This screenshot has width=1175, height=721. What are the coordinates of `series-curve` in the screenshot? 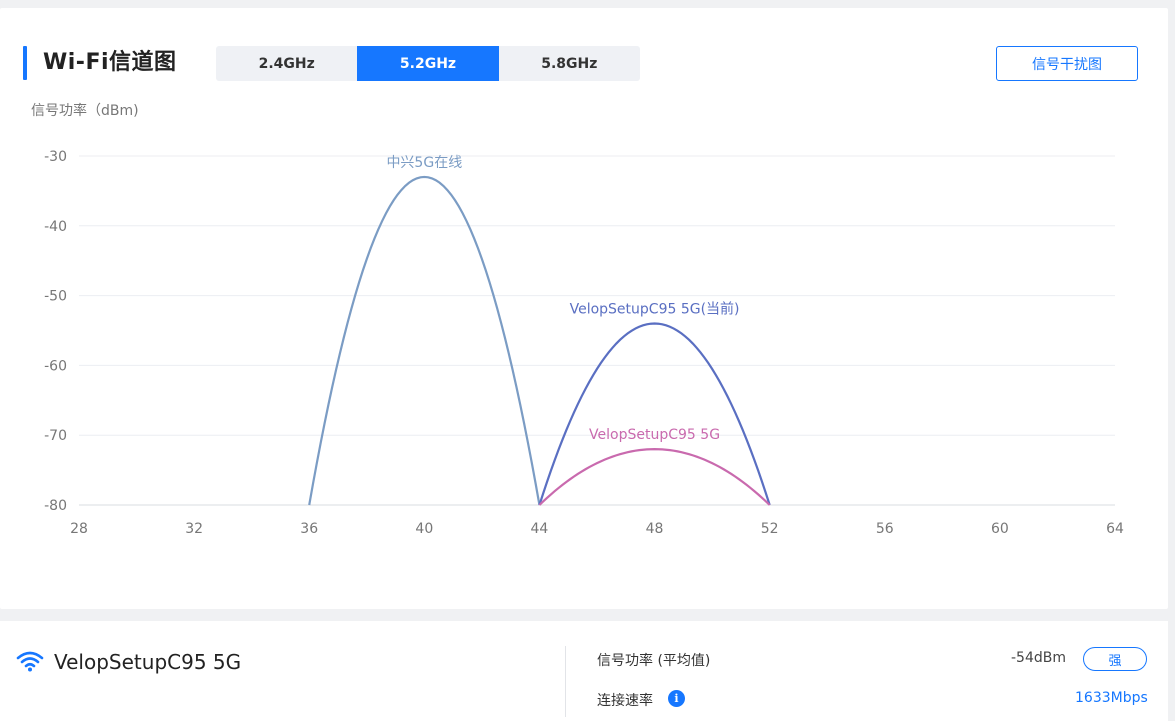 It's located at (654, 477).